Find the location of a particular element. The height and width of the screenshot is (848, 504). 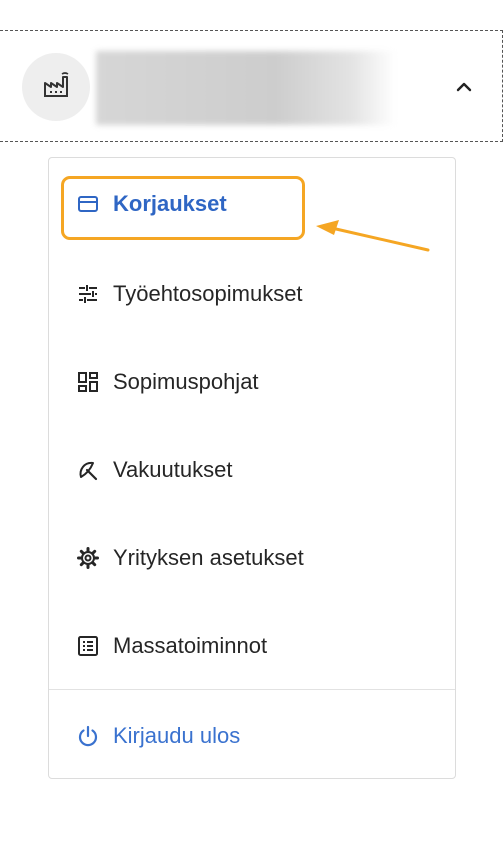

highlight-box is located at coordinates (183, 208).